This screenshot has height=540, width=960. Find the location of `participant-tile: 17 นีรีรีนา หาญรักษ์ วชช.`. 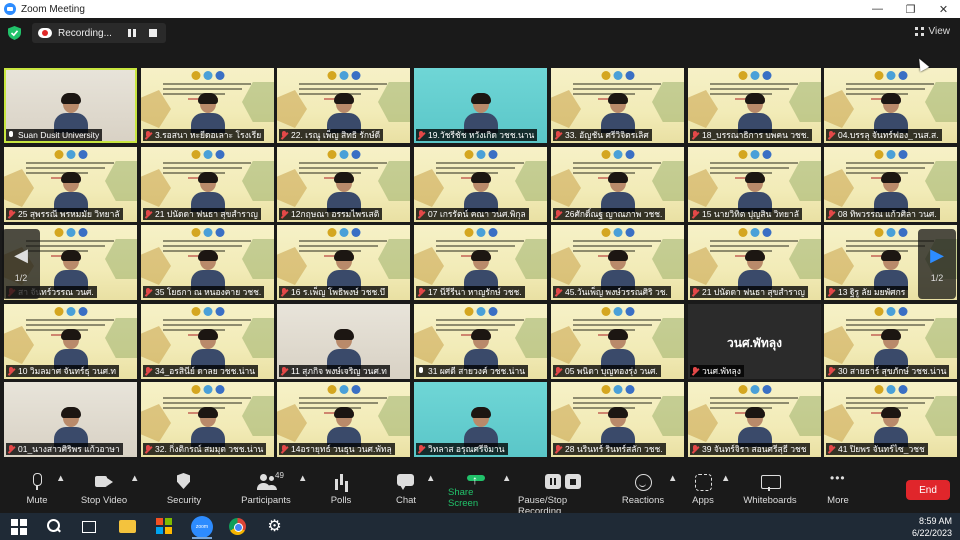

participant-tile: 17 นีรีรีนา หาญรักษ์ วชช. is located at coordinates (480, 262).